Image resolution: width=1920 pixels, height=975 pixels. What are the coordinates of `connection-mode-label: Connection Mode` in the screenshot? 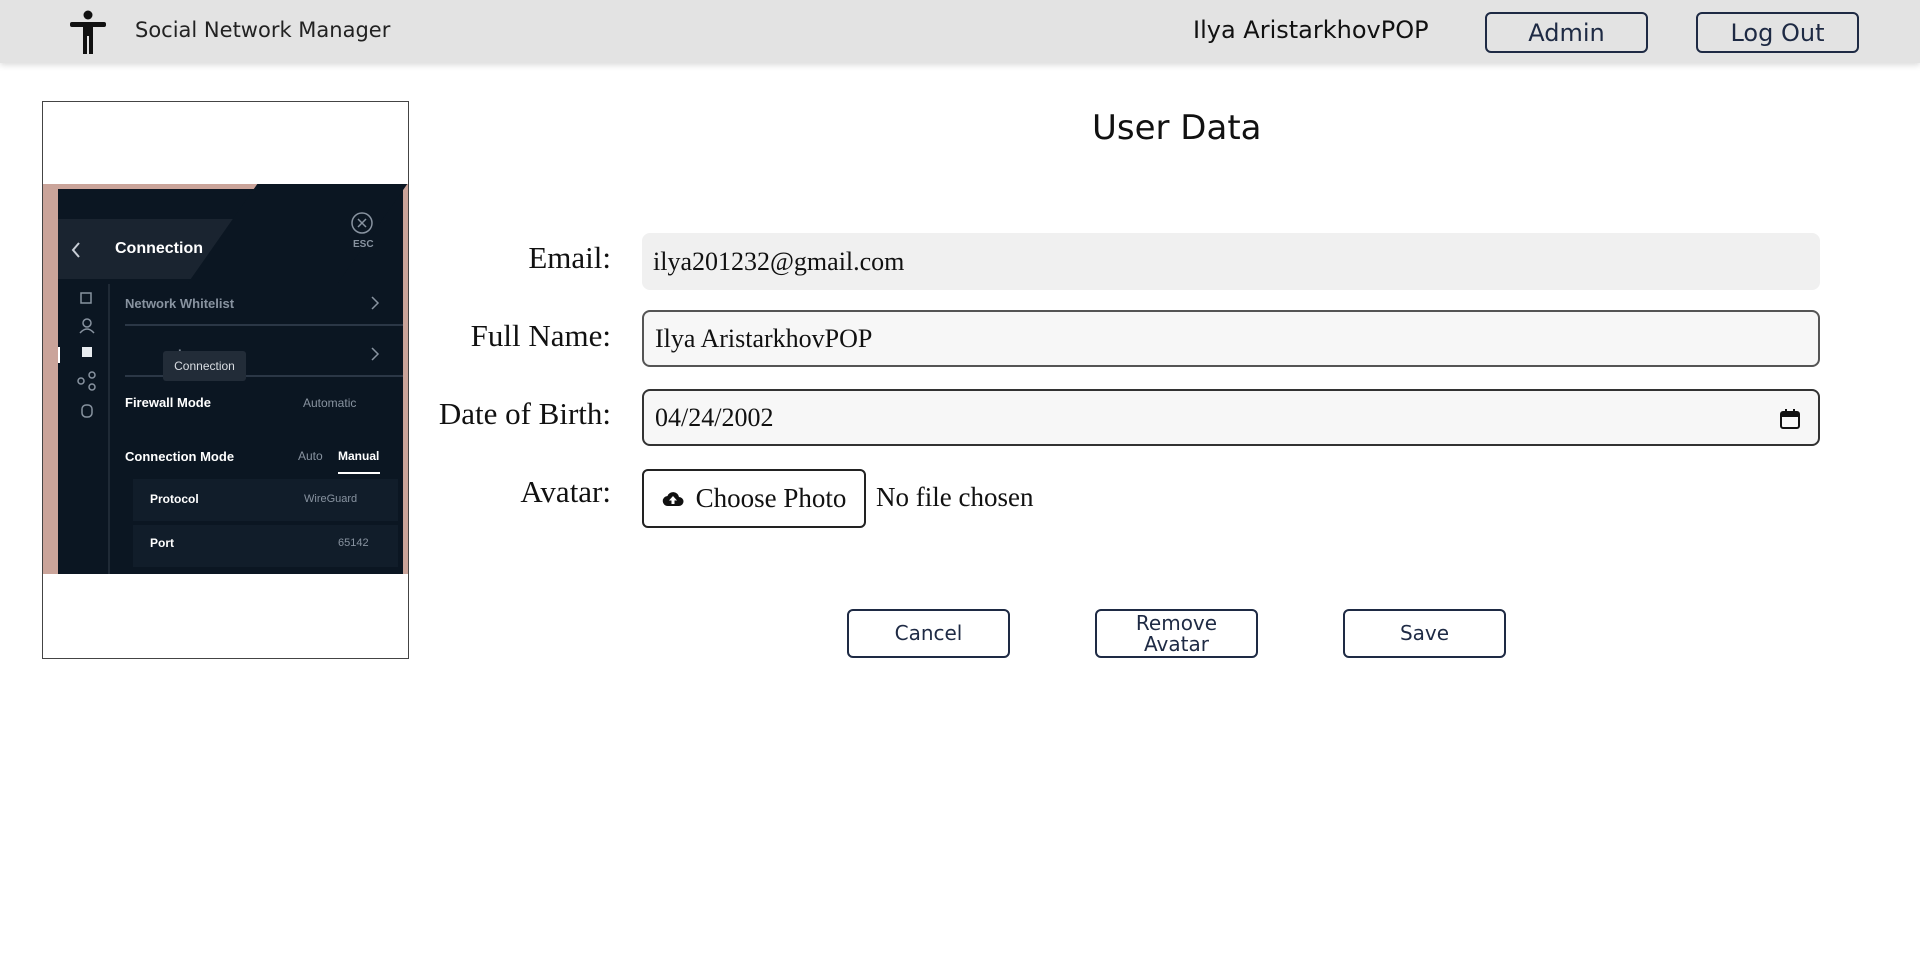 It's located at (180, 456).